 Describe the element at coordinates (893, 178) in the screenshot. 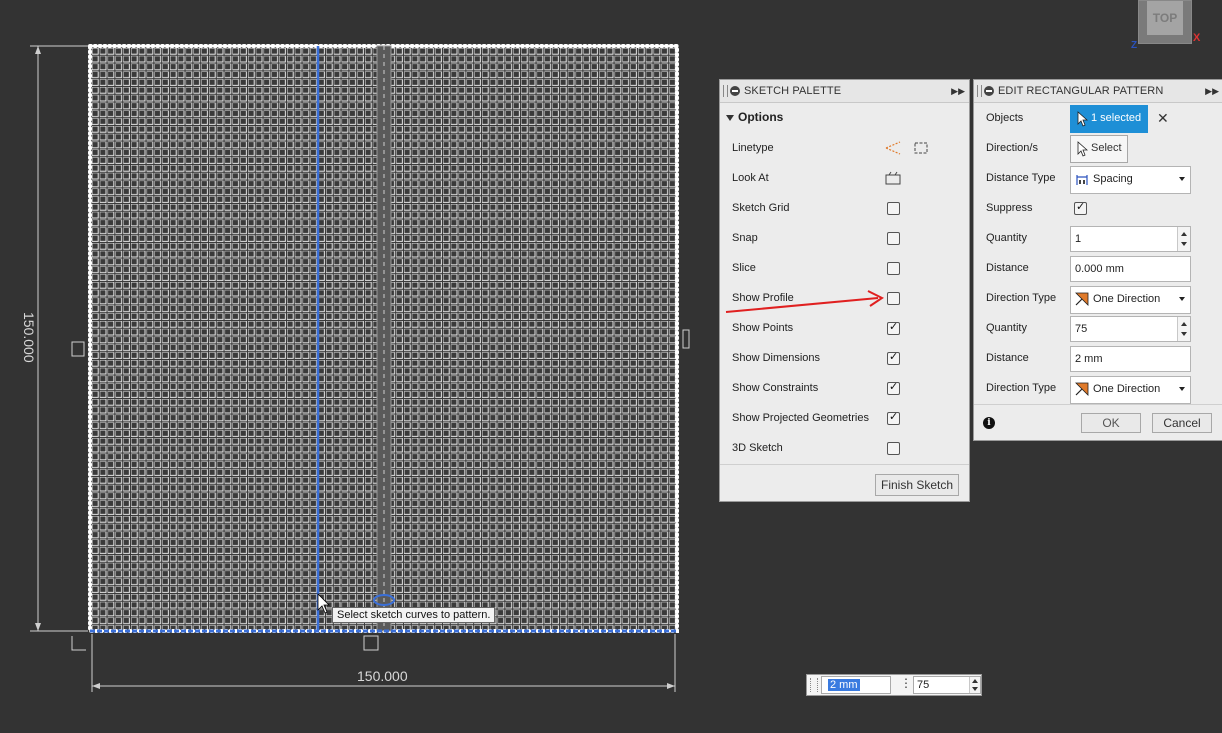

I see `look-at-icon` at that location.